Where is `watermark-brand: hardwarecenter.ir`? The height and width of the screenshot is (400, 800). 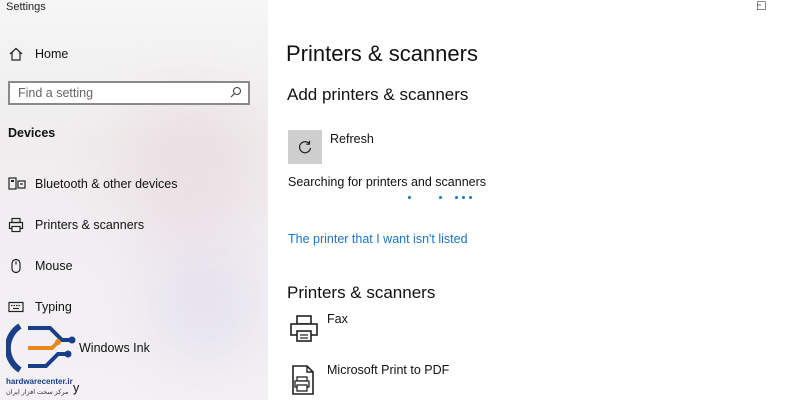
watermark-brand: hardwarecenter.ir is located at coordinates (39, 381).